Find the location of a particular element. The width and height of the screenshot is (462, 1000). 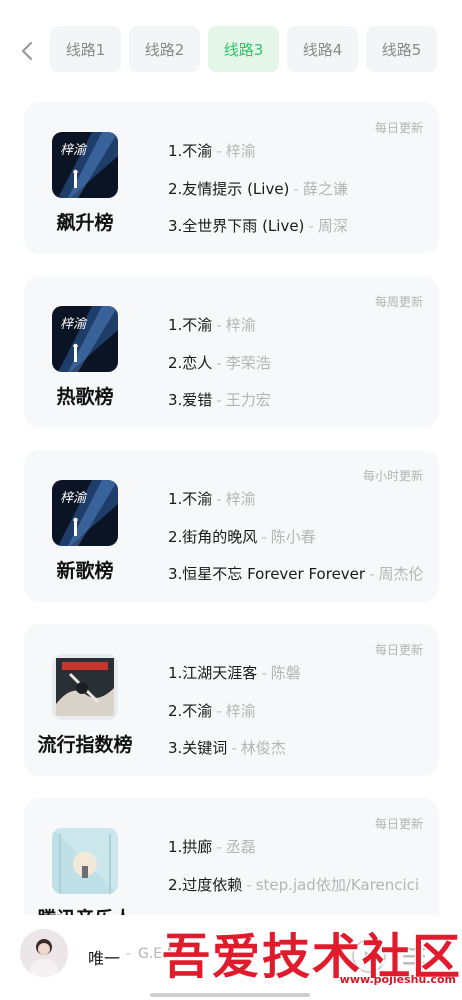

song-list: 1.不渝 - 梓渝 2.恋人 - 李荣浩 3.爱错 - 王力宏 is located at coordinates (299, 370).